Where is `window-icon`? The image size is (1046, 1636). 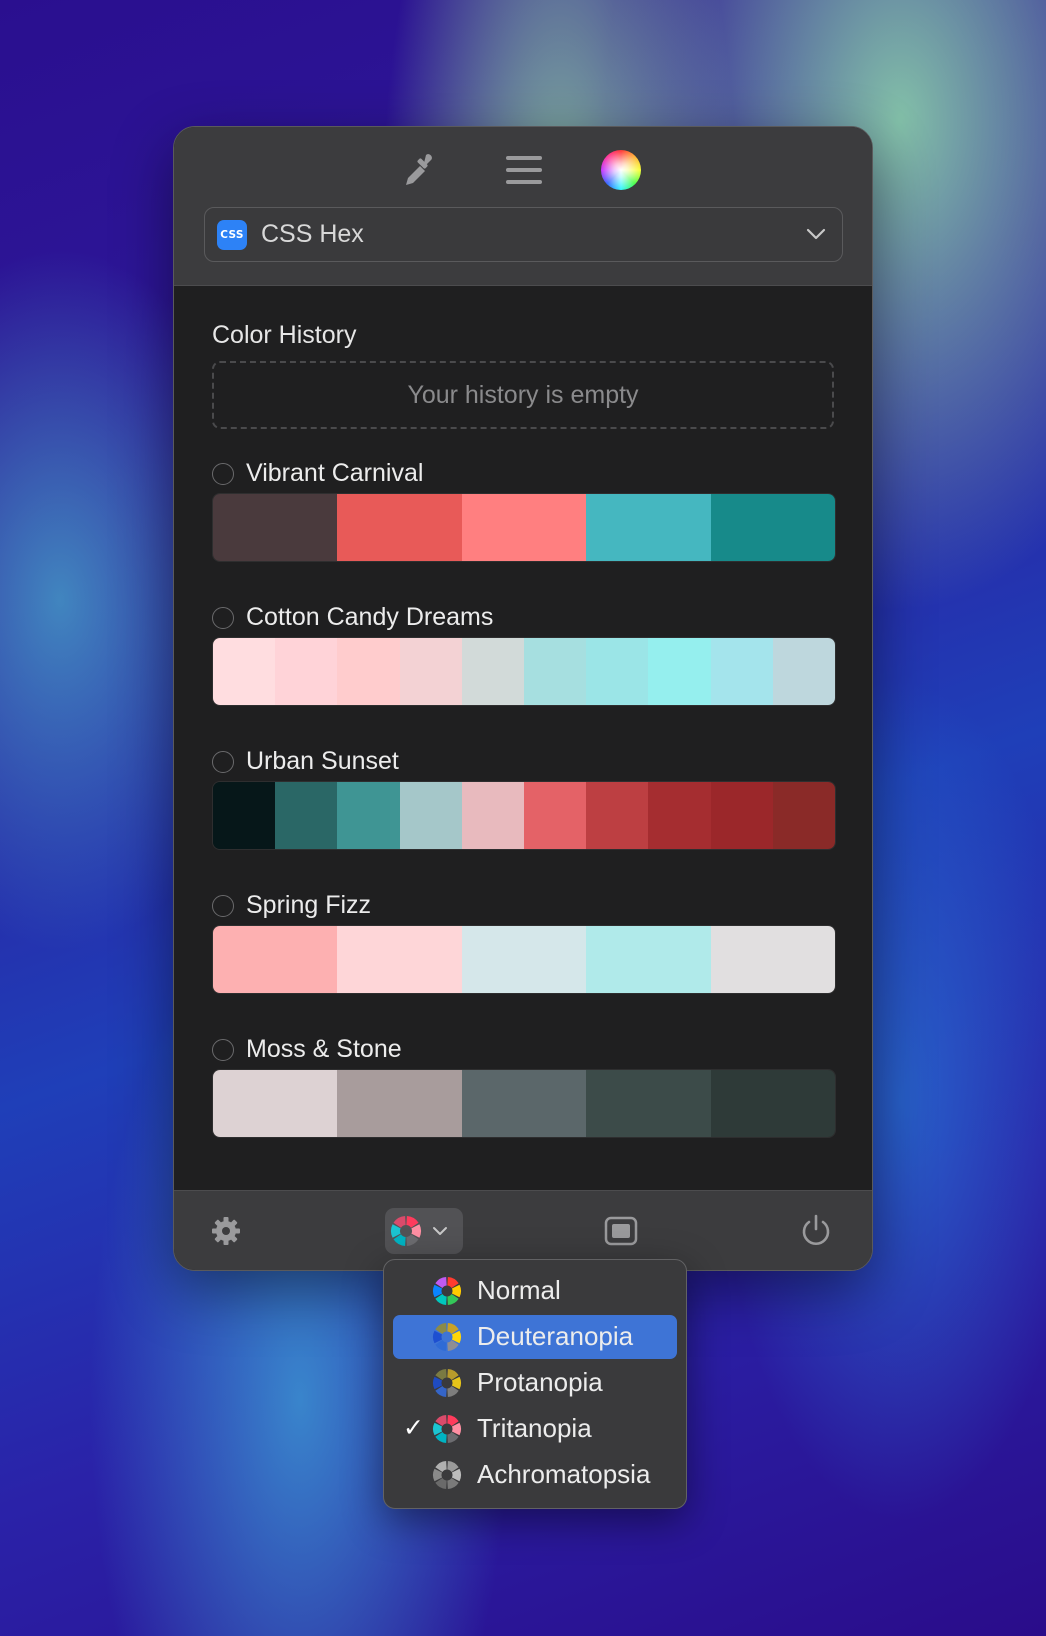
window-icon is located at coordinates (621, 1231).